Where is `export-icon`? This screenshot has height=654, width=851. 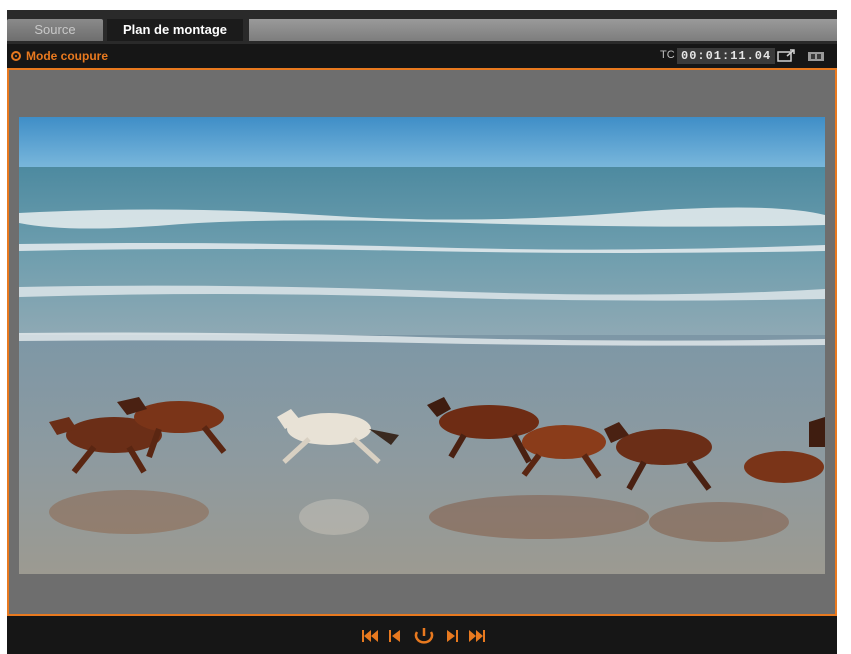 export-icon is located at coordinates (787, 56).